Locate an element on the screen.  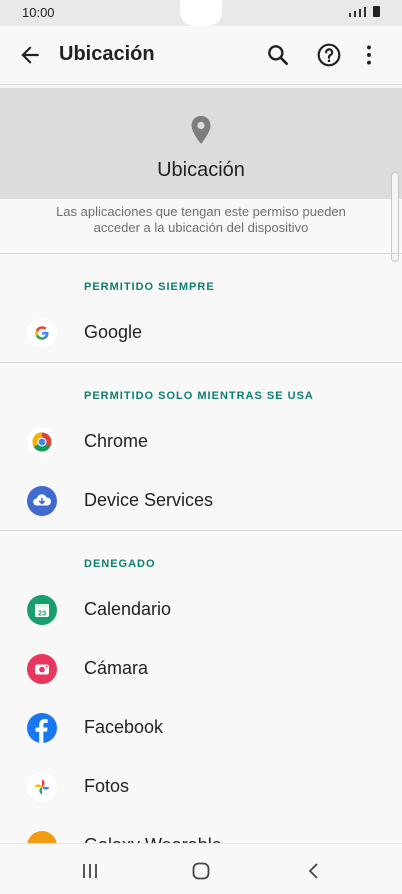
app-row-device-services: Device Services is located at coordinates (201, 501).